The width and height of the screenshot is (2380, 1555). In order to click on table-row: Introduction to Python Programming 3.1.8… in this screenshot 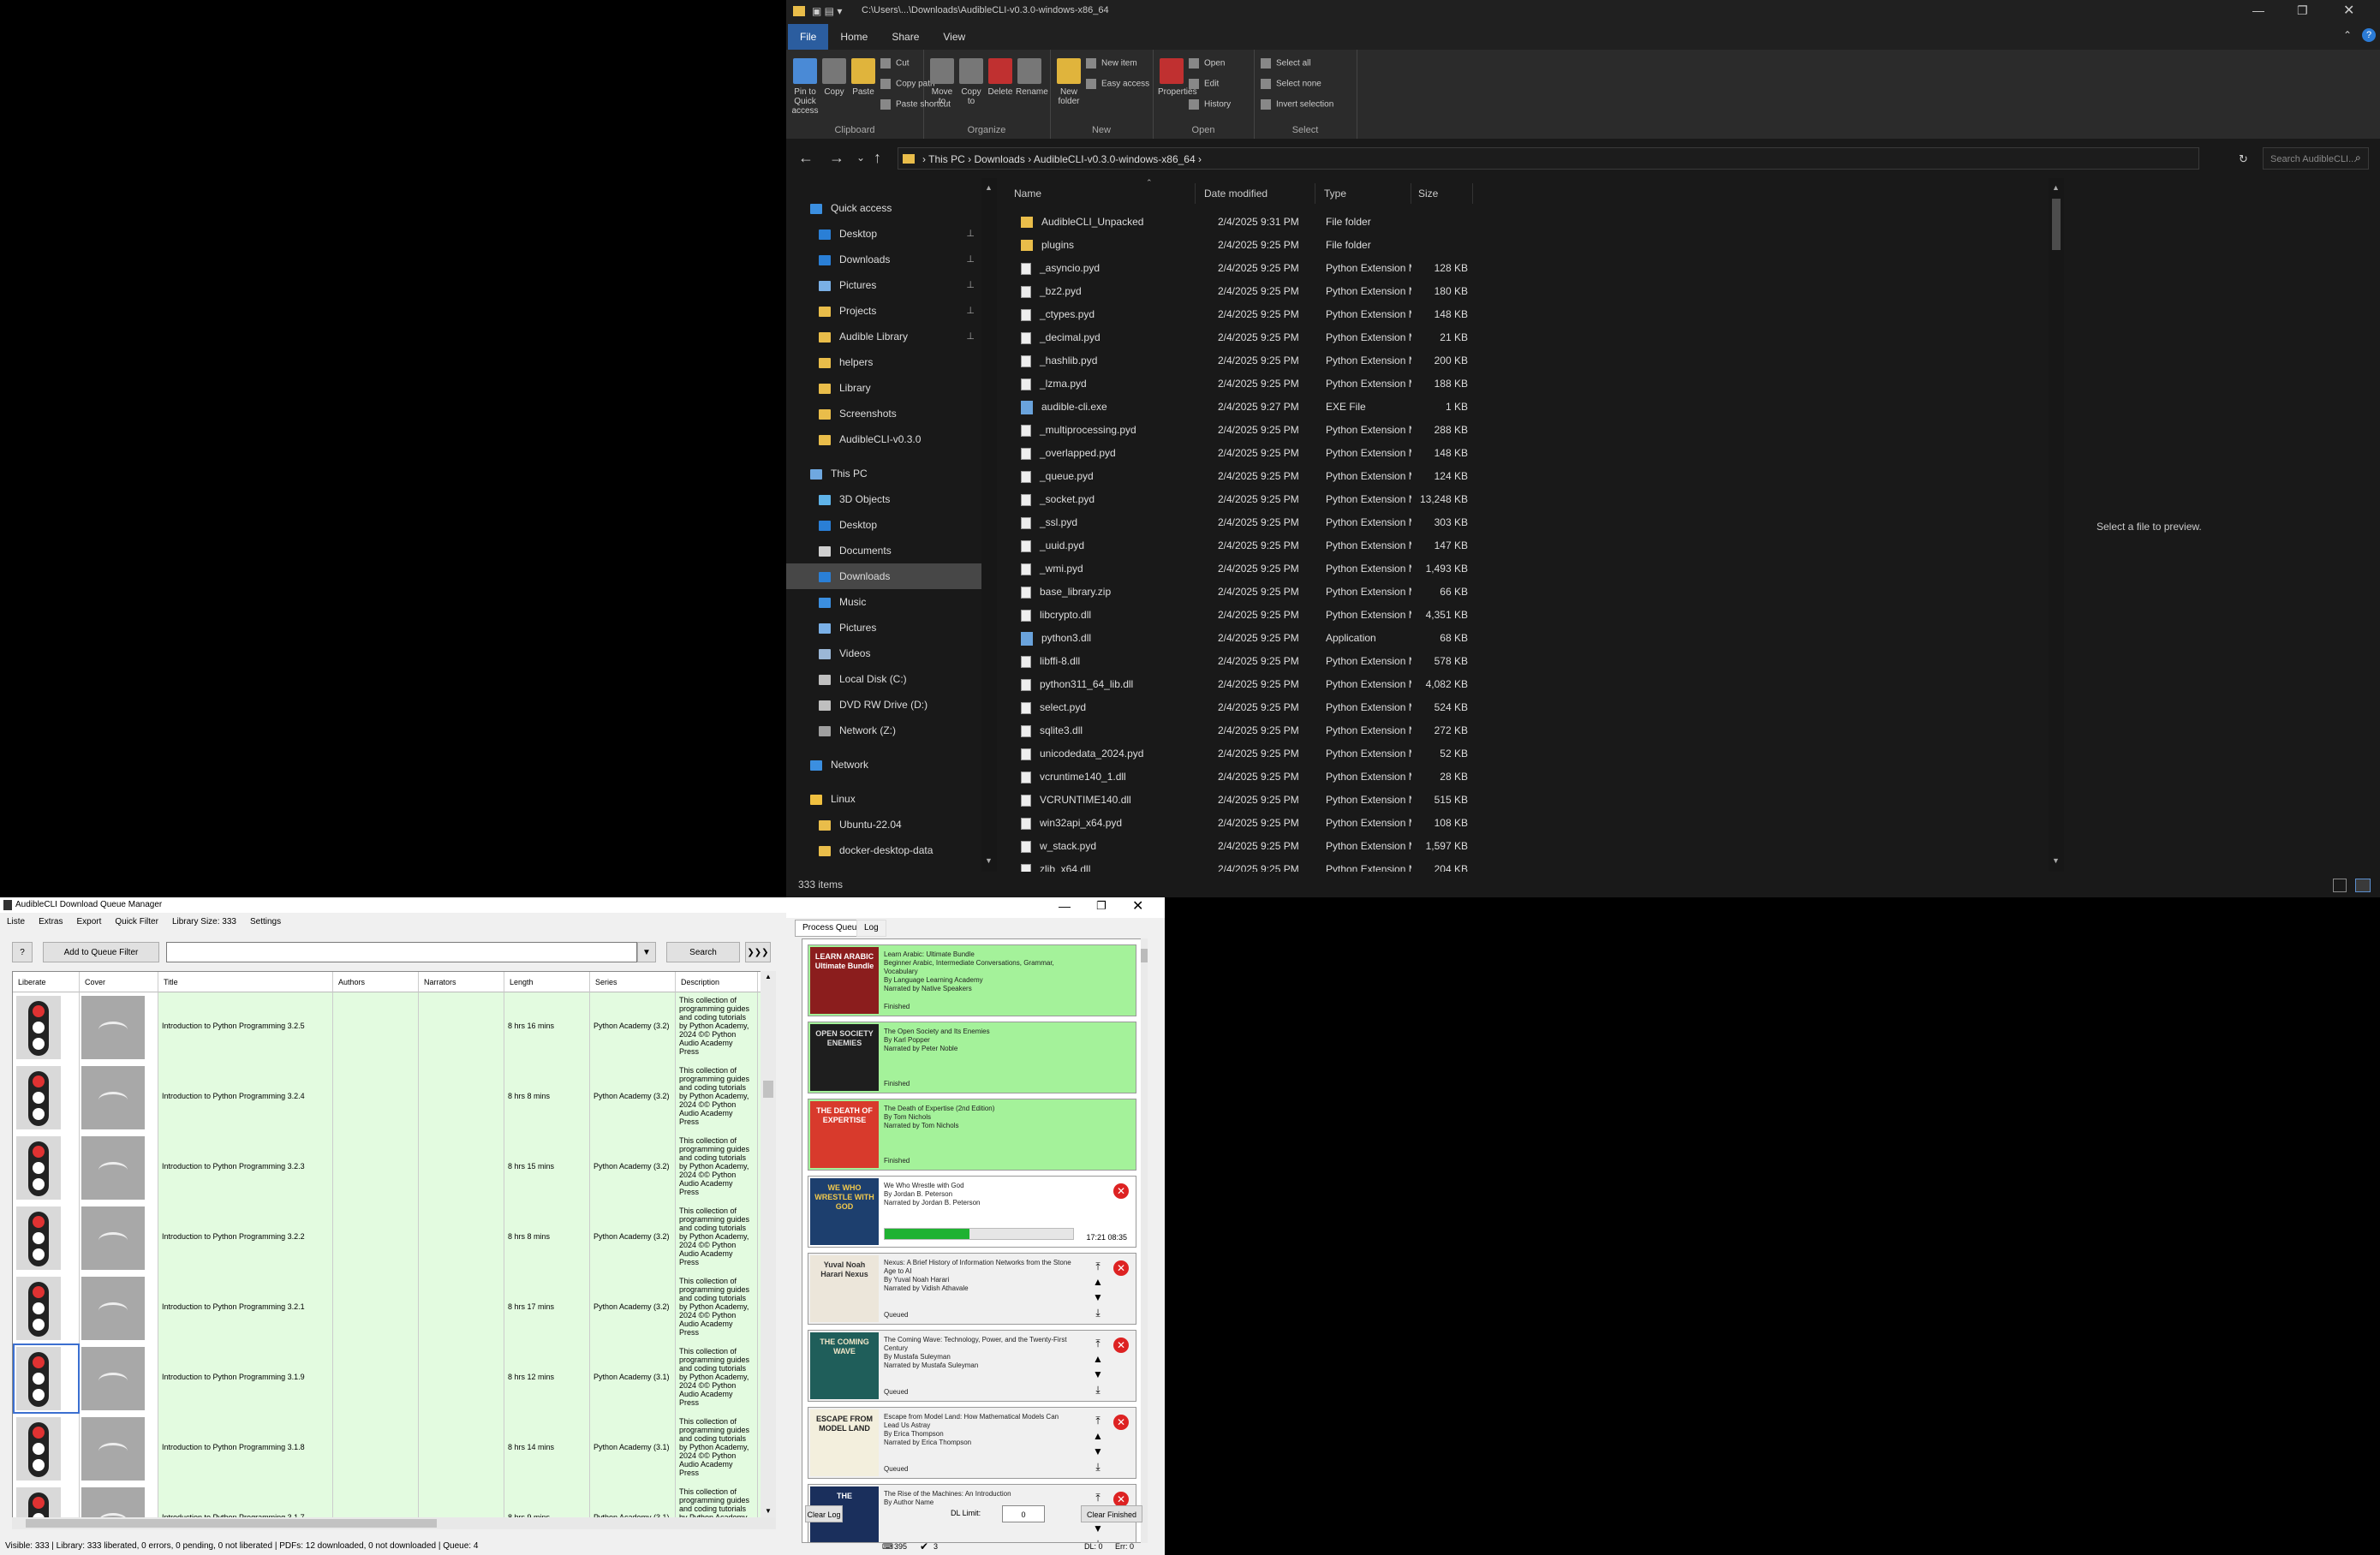, I will do `click(394, 1449)`.